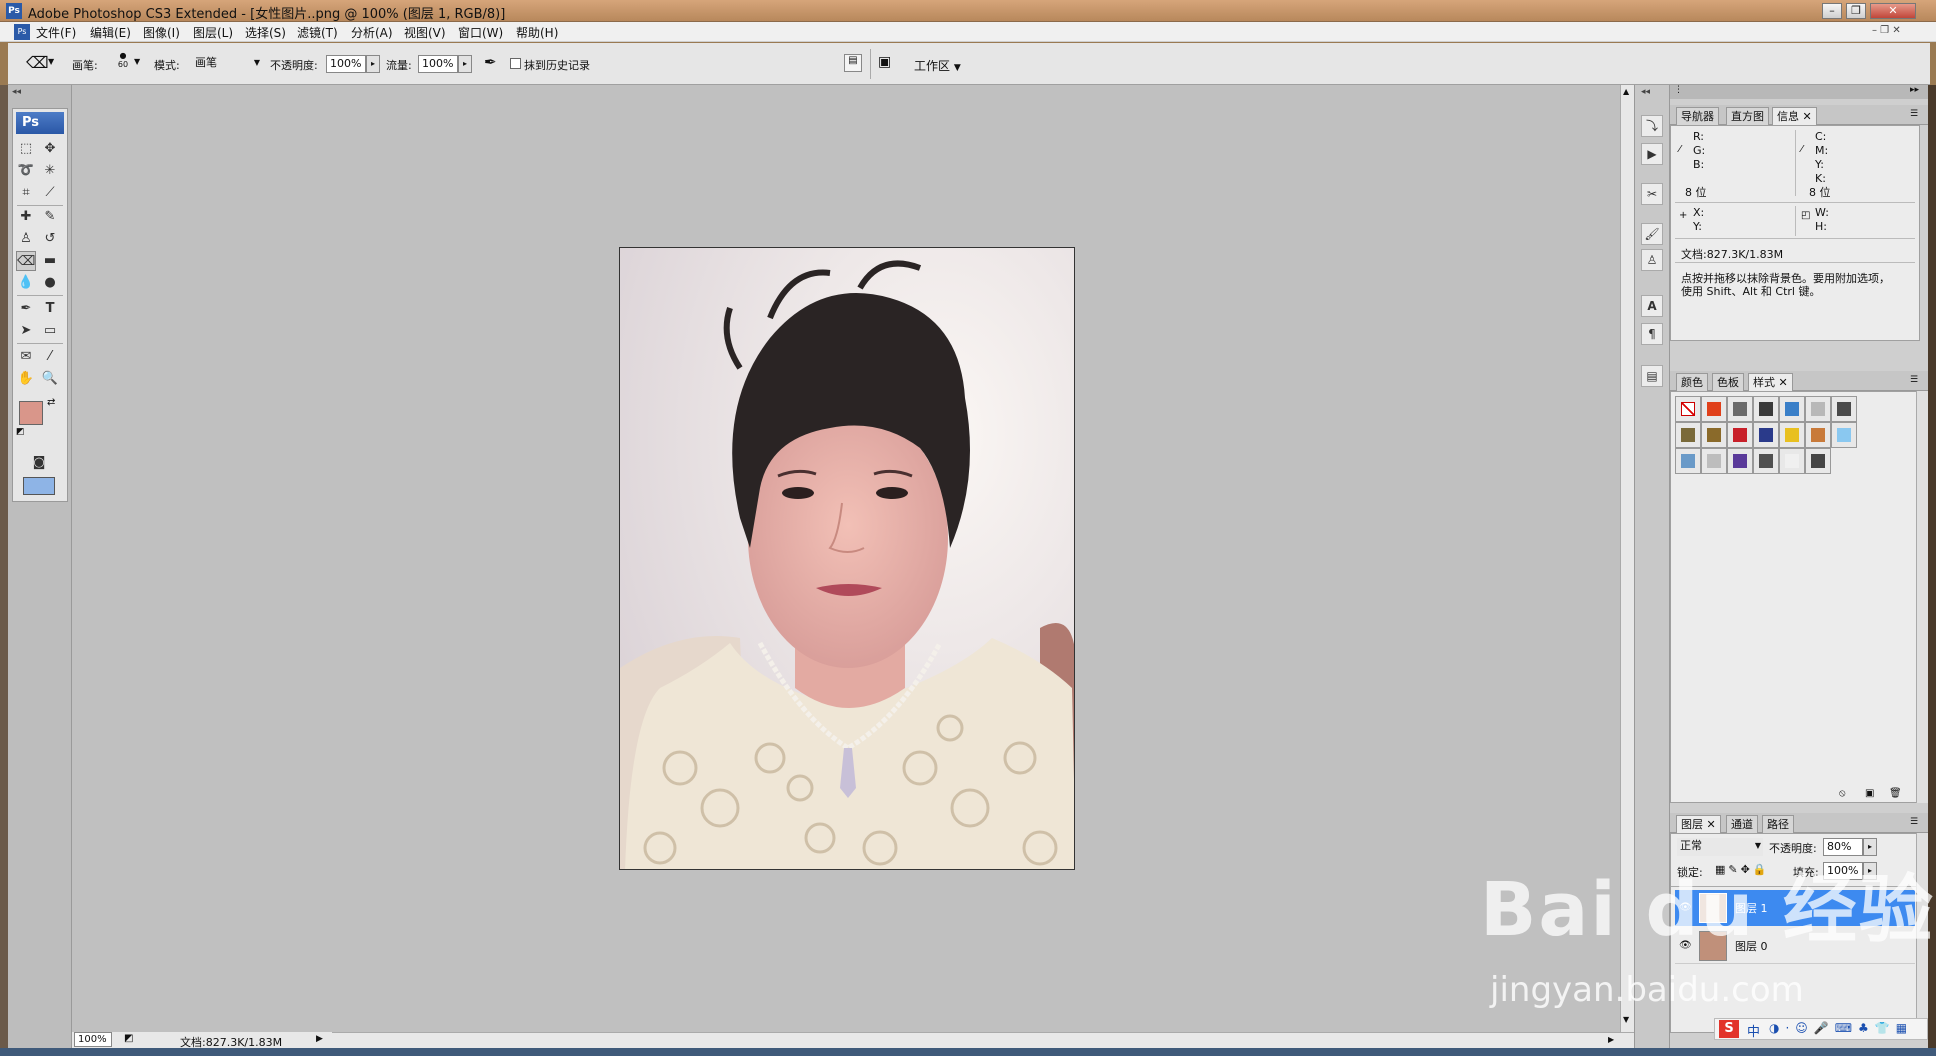 The width and height of the screenshot is (1936, 1056). Describe the element at coordinates (16, 92) in the screenshot. I see `collapse-toolbox-icon: ◂◂` at that location.